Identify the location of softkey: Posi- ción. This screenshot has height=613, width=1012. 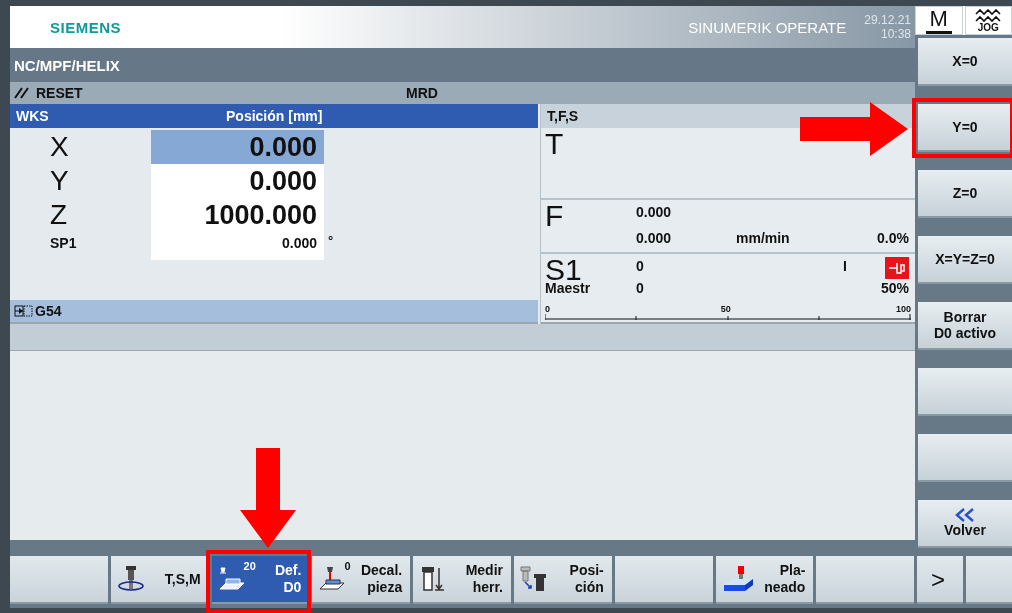
(563, 580).